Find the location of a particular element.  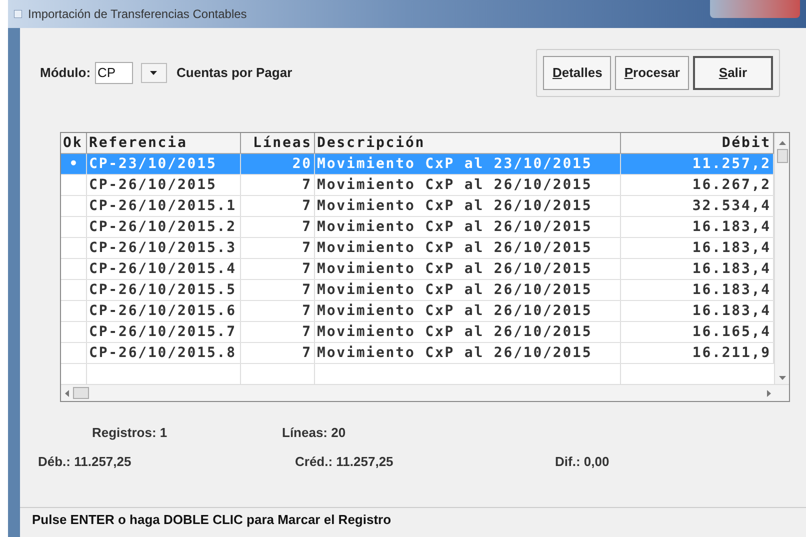

table-cell: CP-23/10/2015 is located at coordinates (153, 164).